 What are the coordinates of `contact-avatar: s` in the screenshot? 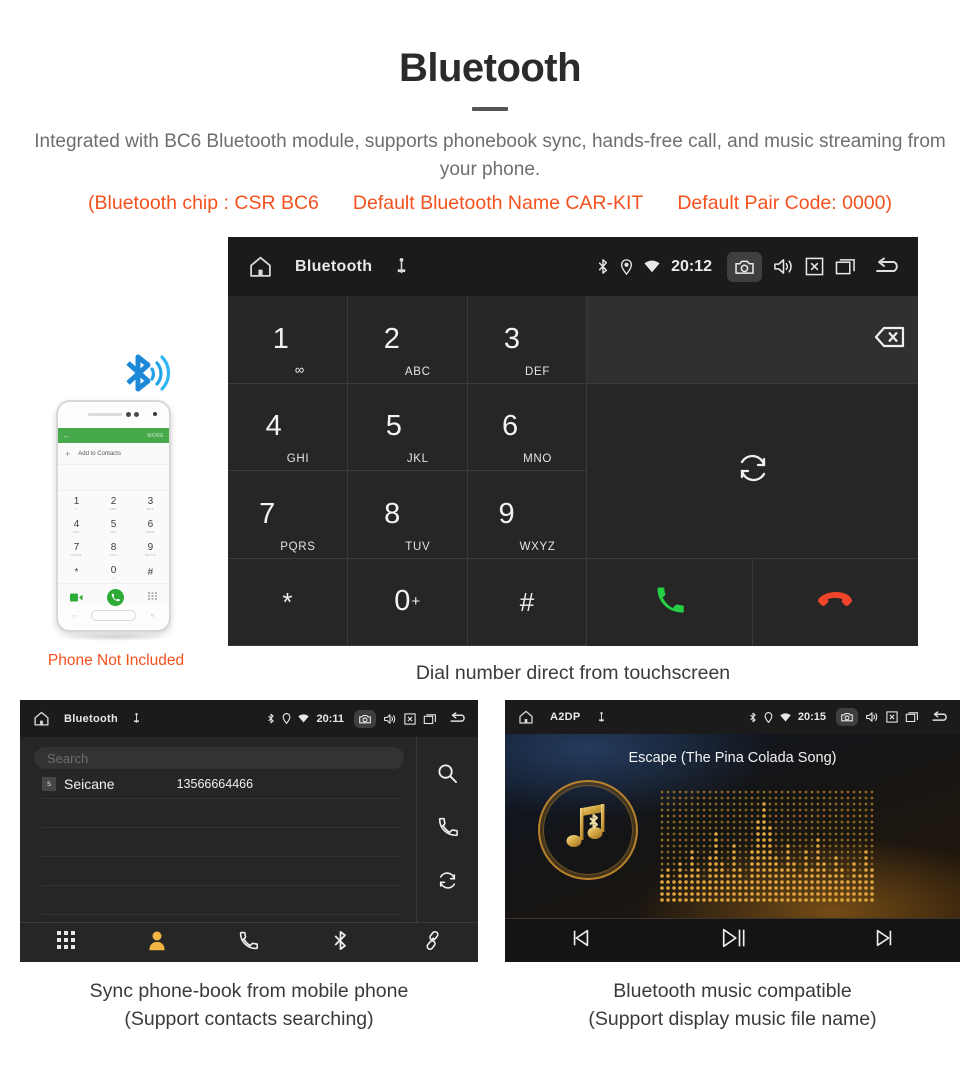 It's located at (49, 783).